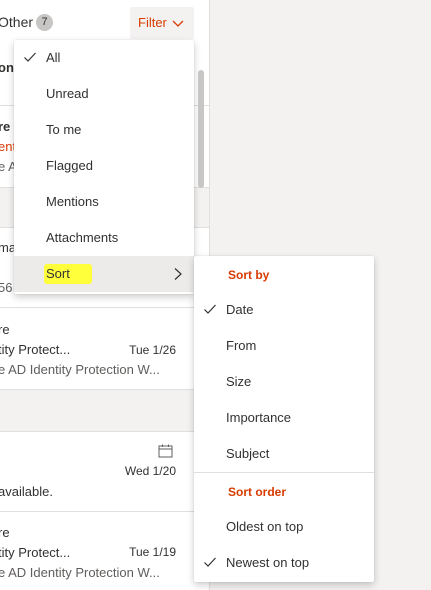 The height and width of the screenshot is (590, 431). What do you see at coordinates (104, 166) in the screenshot?
I see `filter-option-flagged: Flagged` at bounding box center [104, 166].